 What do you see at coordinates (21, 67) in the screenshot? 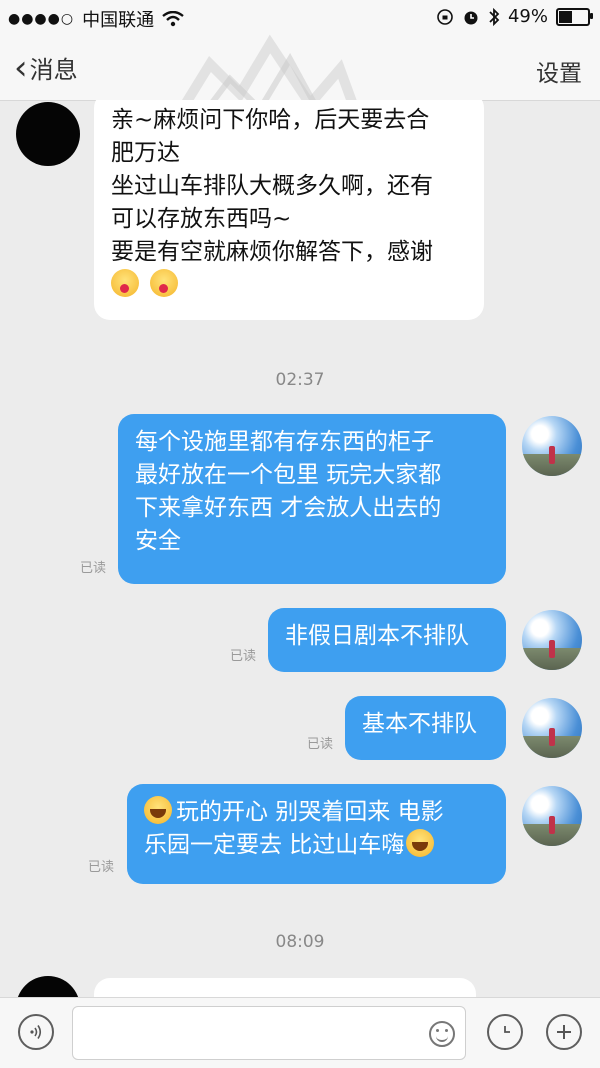
I see `chevron-left-icon: ‹` at bounding box center [21, 67].